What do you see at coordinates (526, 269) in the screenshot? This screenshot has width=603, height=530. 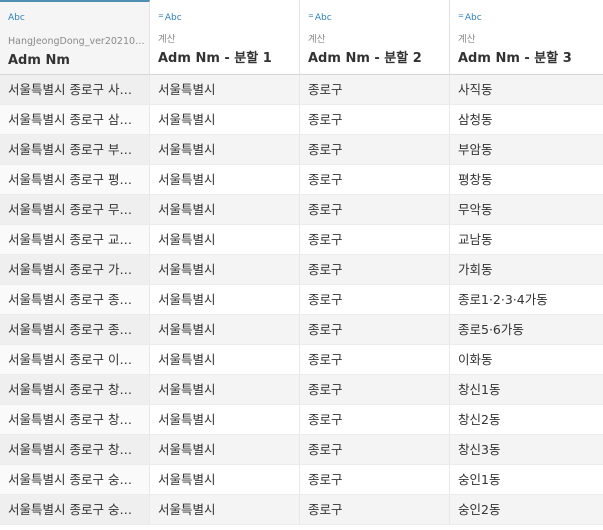 I see `cell-split-3: 가회동` at bounding box center [526, 269].